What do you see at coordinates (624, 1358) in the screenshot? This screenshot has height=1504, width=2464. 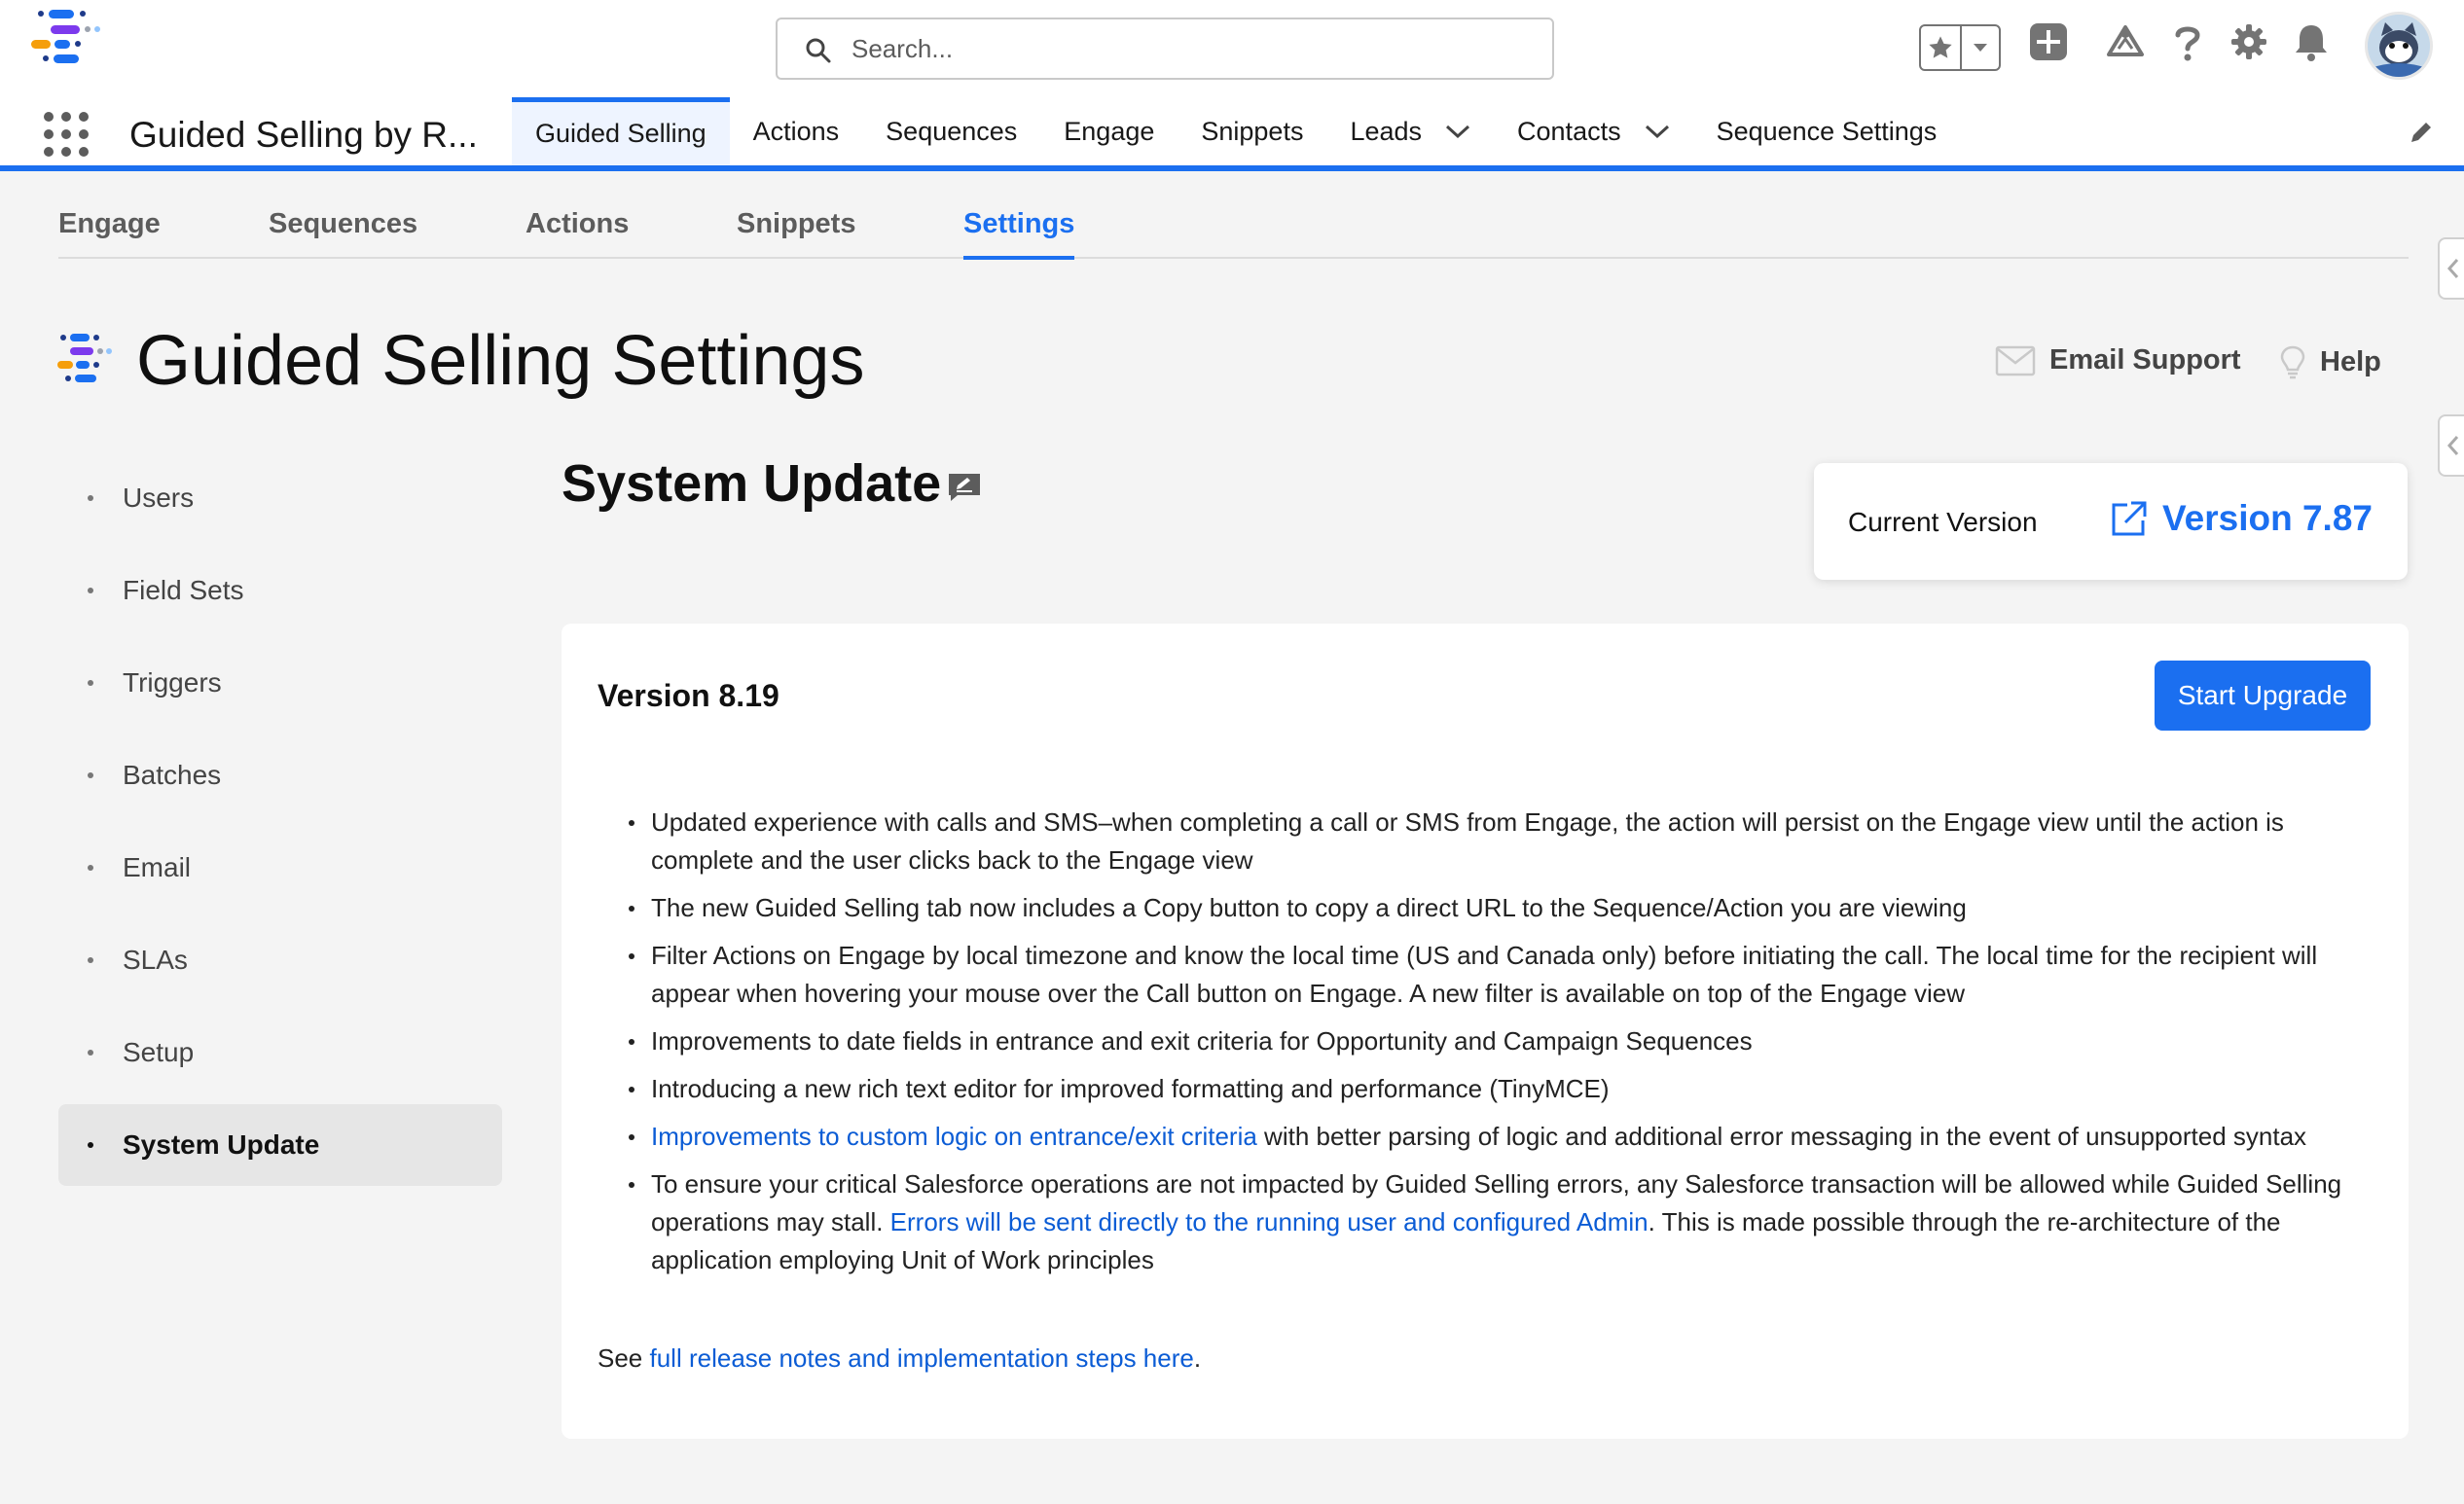 I see `see-prefix: See` at bounding box center [624, 1358].